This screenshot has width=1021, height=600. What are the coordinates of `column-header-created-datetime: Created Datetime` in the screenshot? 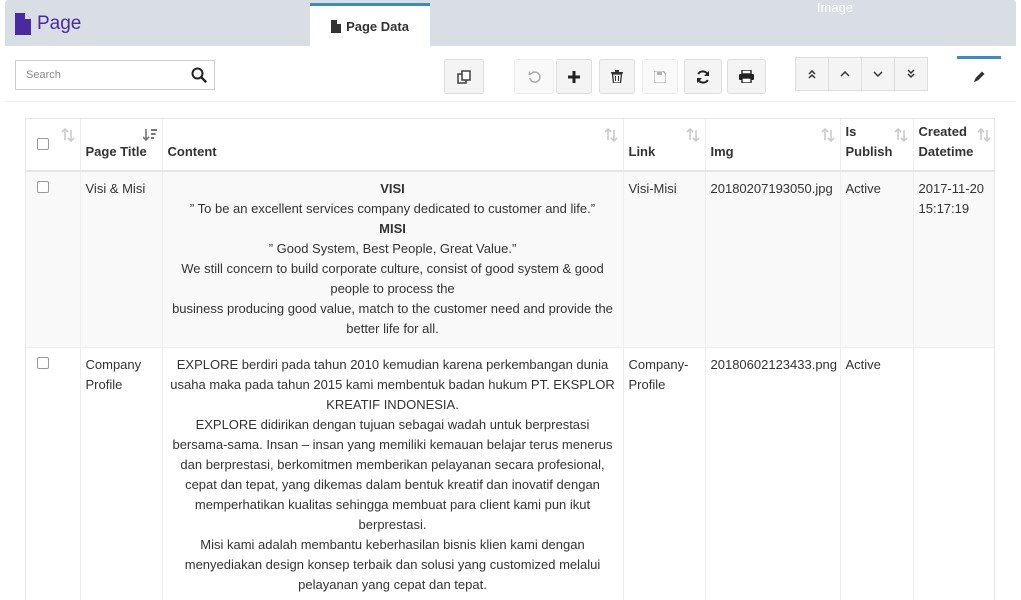 It's located at (953, 145).